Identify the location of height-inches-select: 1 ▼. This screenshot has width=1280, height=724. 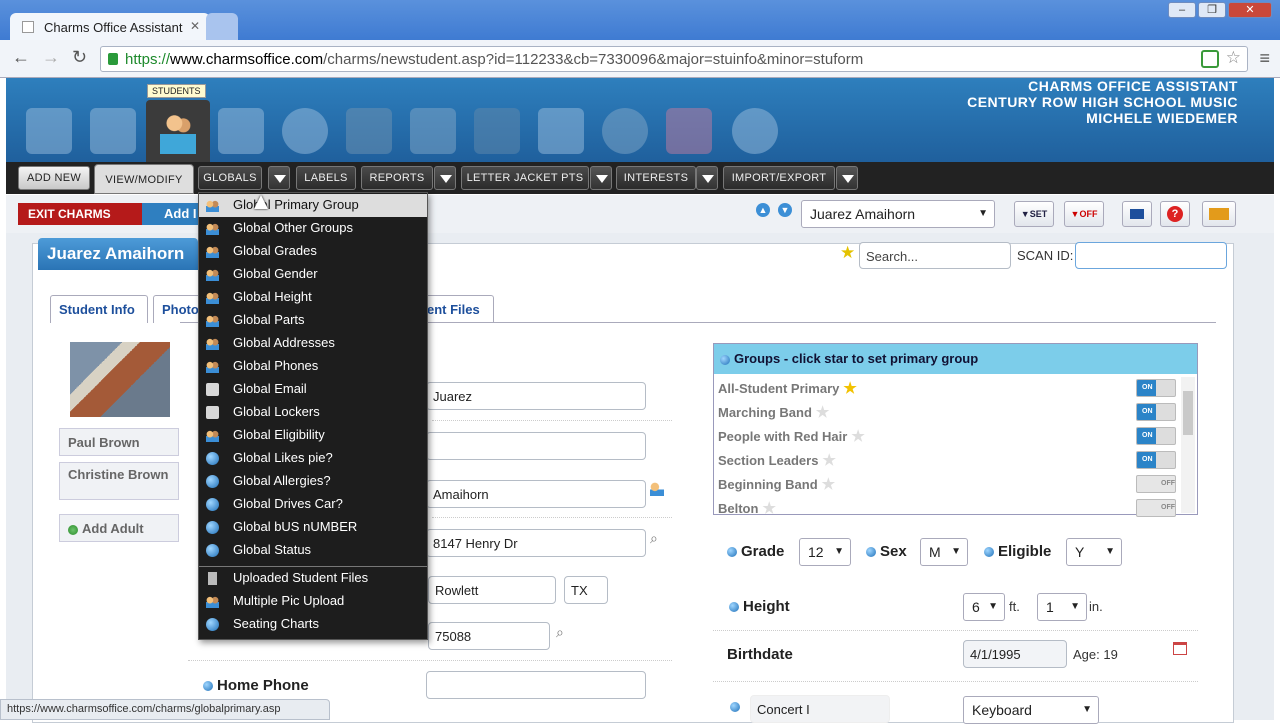
(1062, 607).